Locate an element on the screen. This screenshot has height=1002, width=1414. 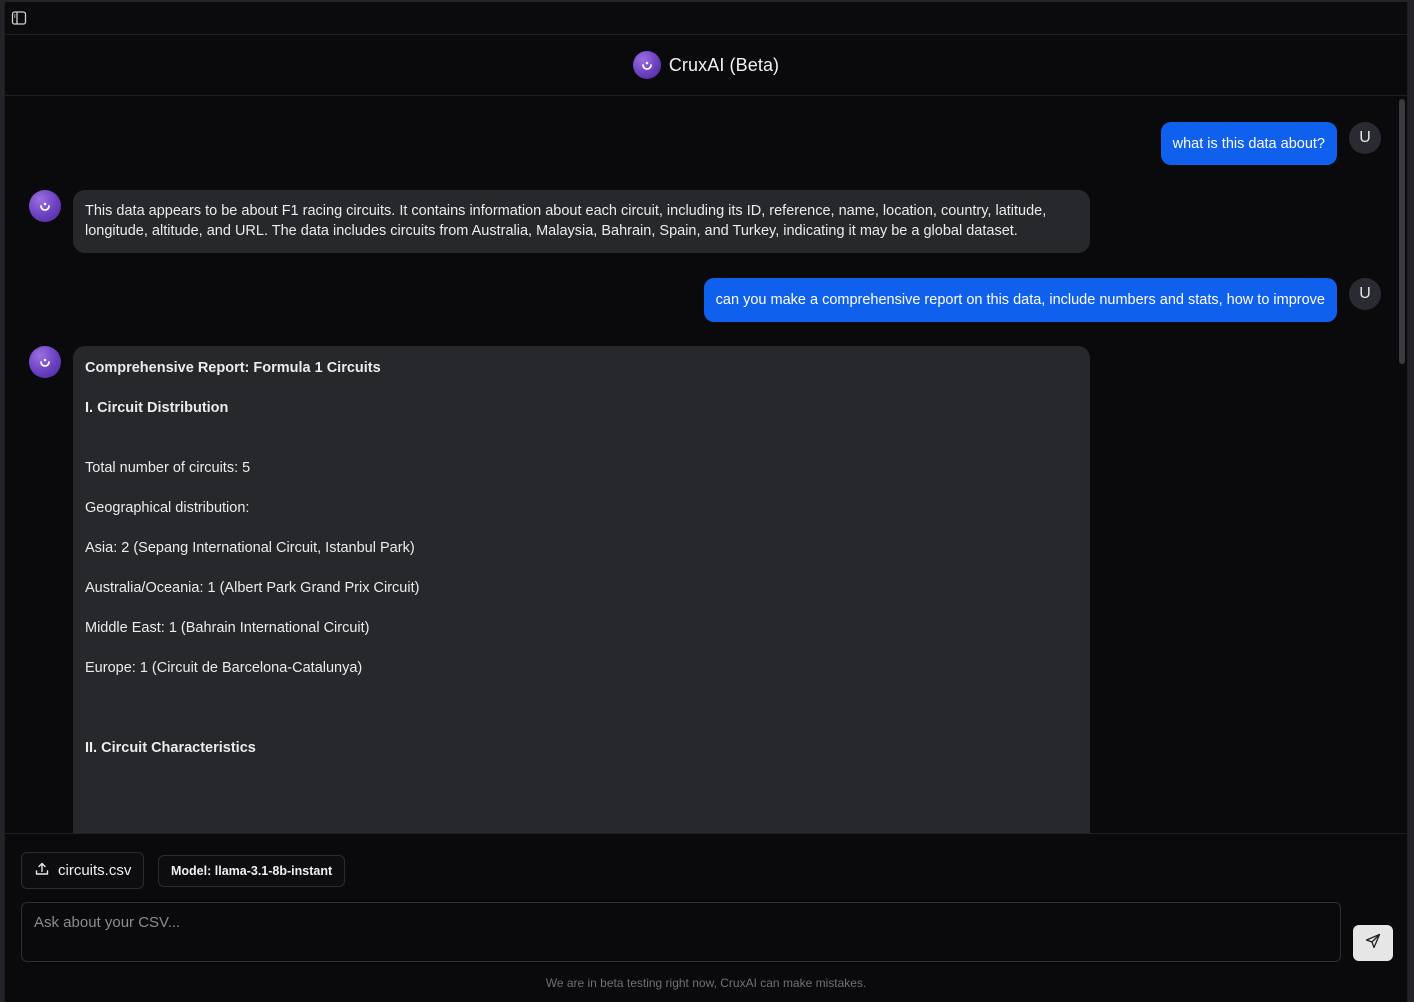
upload-file-button: circuits.csv is located at coordinates (83, 870).